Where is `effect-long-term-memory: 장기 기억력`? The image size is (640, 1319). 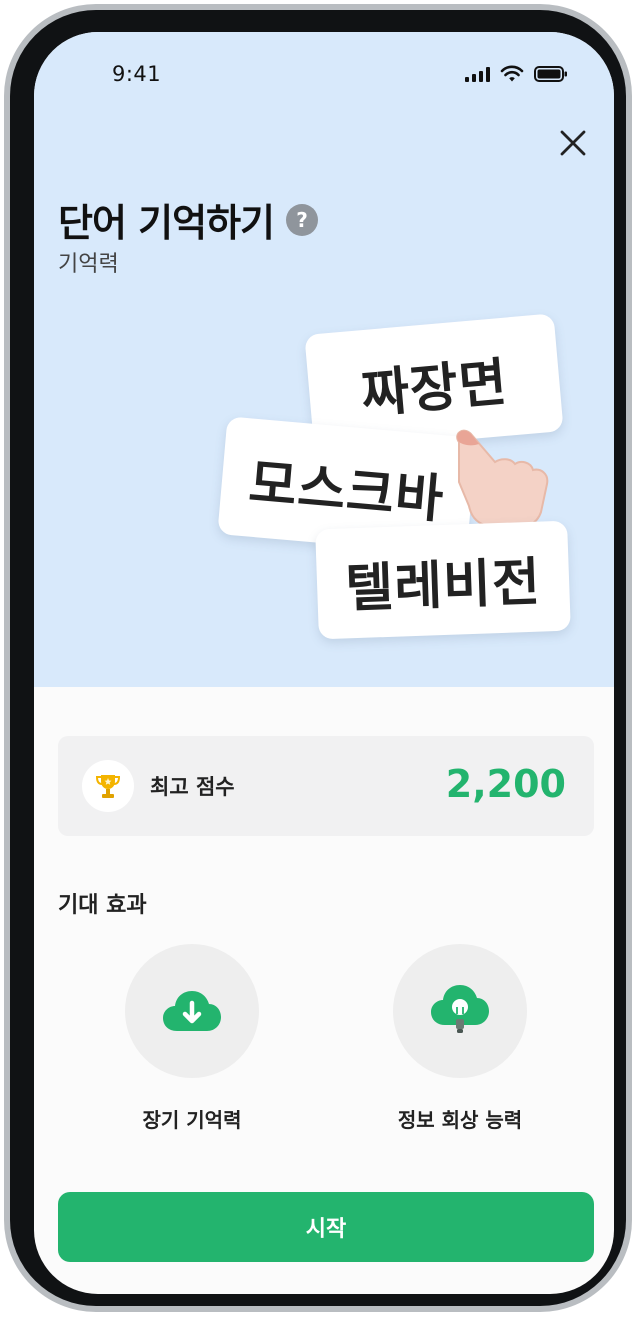
effect-long-term-memory: 장기 기억력 is located at coordinates (192, 1038).